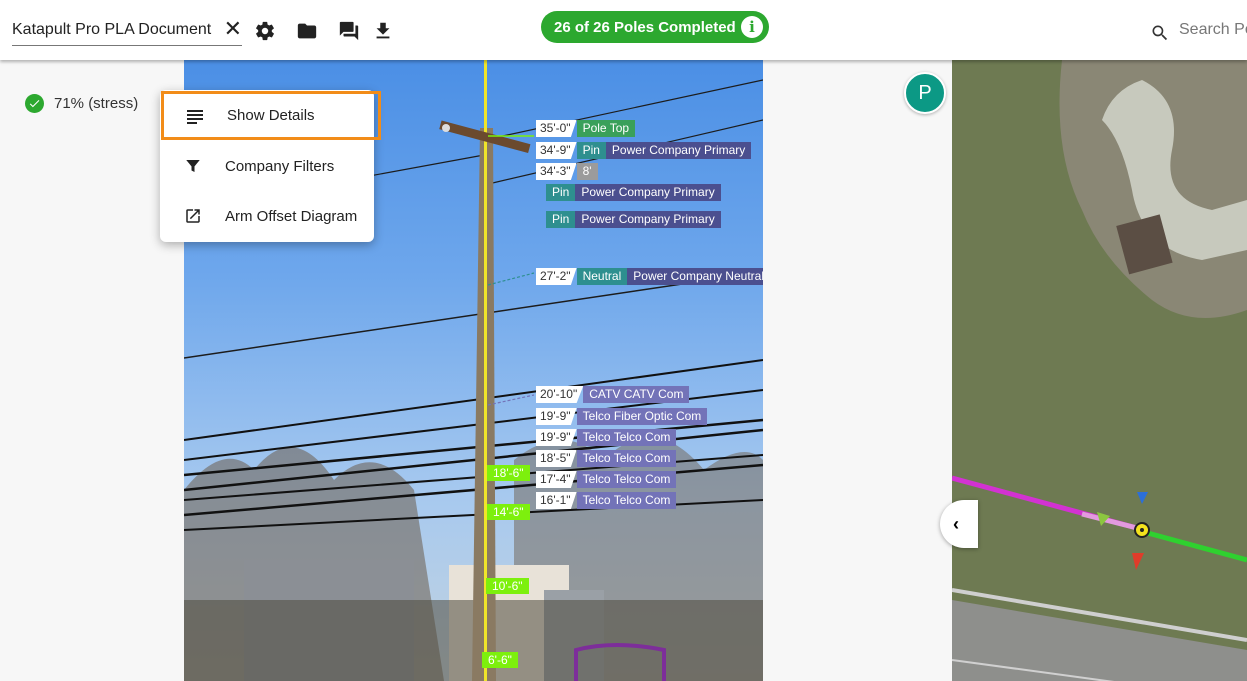  I want to click on open-external-icon, so click(192, 216).